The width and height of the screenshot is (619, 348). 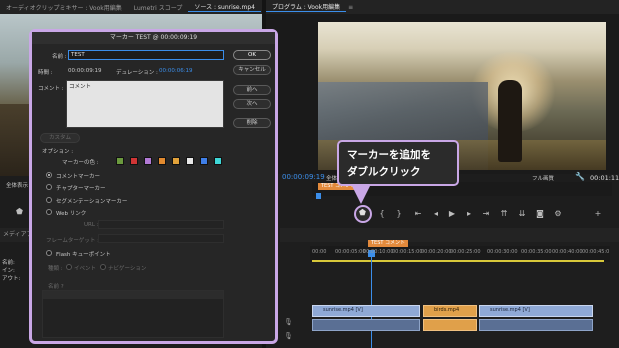 I want to click on tick-label: 00:00:40:00, so click(x=567, y=252).